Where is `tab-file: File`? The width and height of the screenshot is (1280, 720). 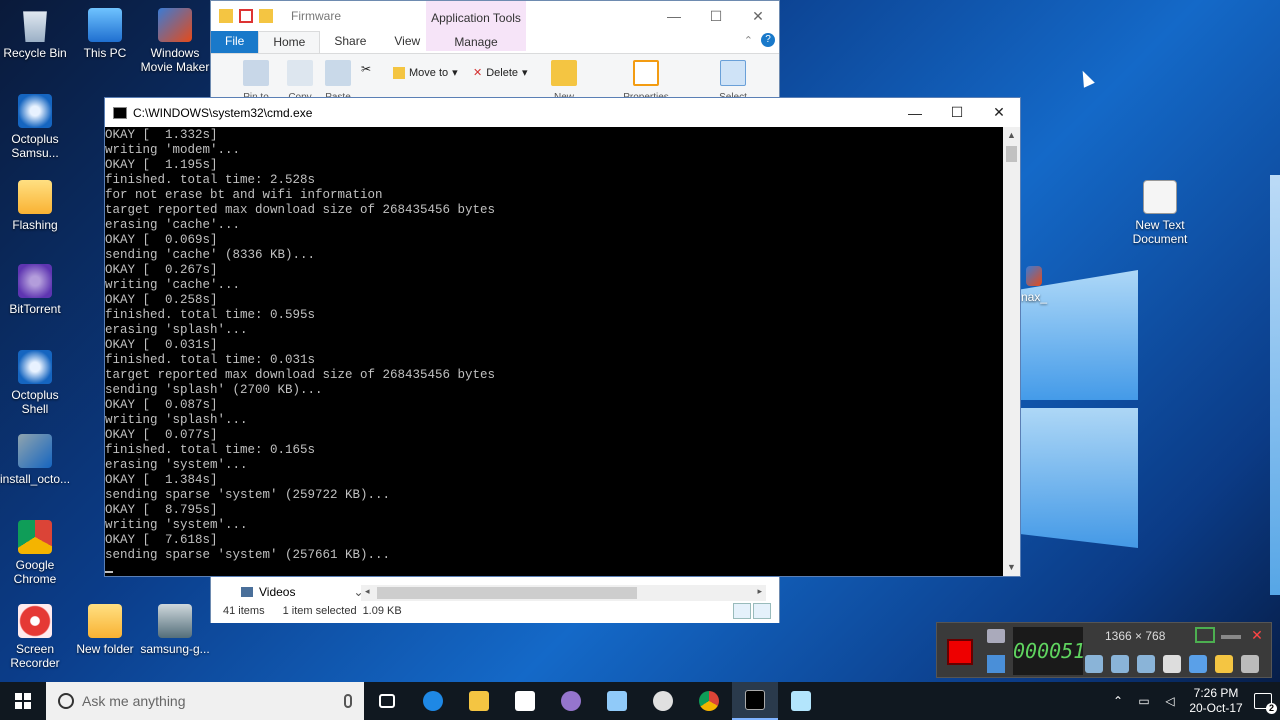 tab-file: File is located at coordinates (235, 42).